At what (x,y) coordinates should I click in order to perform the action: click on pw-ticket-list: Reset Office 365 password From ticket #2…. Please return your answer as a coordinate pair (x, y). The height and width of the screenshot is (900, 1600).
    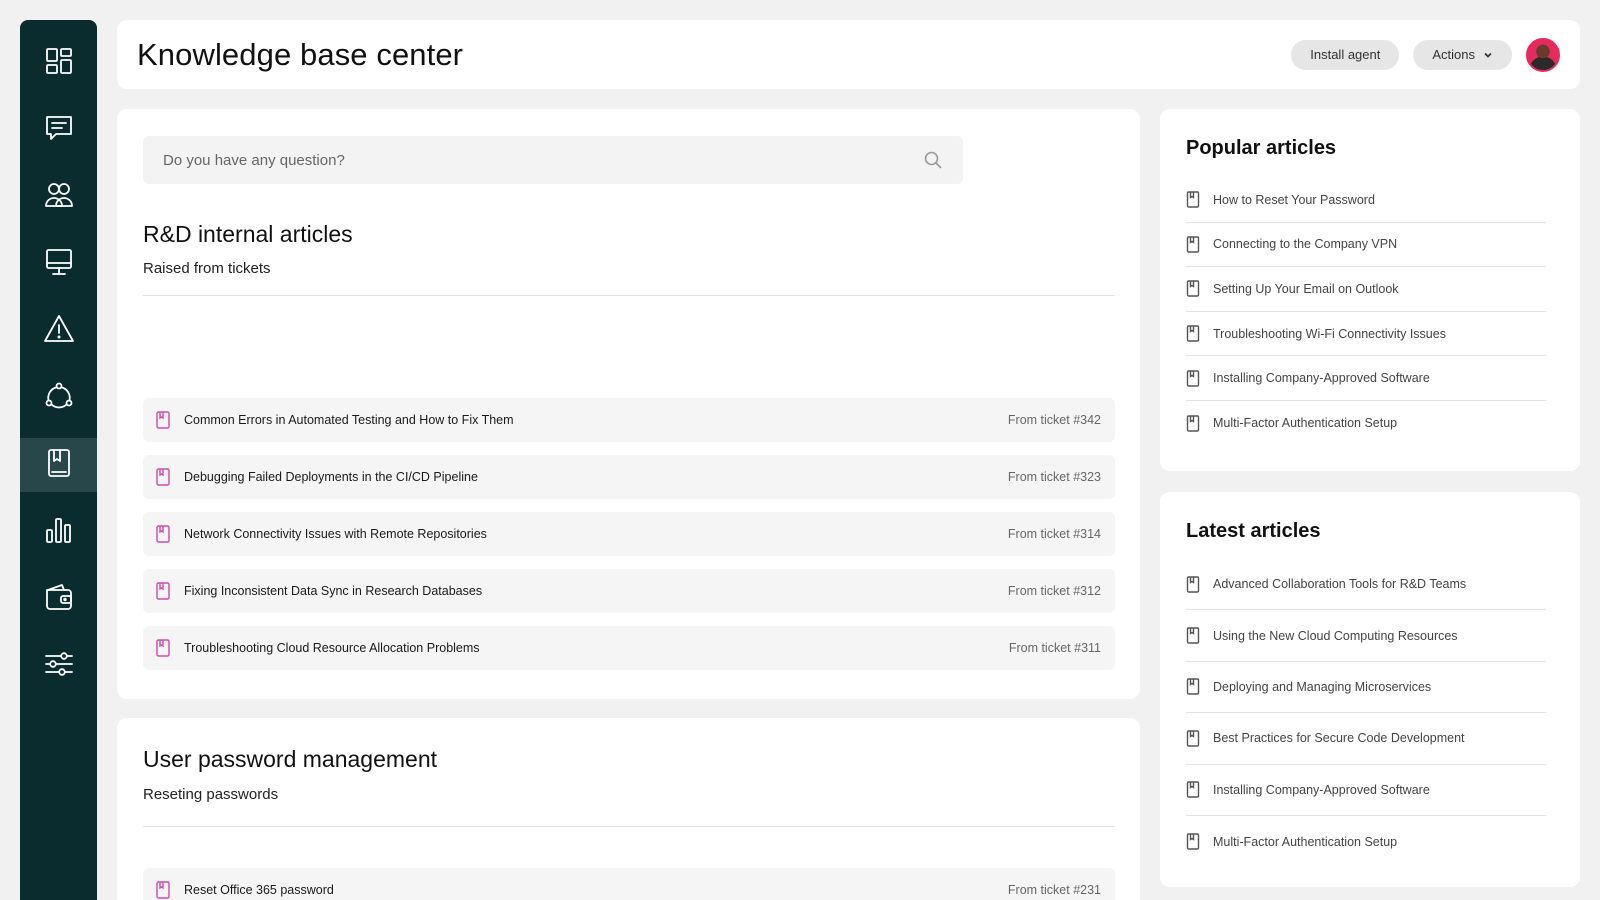
    Looking at the image, I should click on (629, 884).